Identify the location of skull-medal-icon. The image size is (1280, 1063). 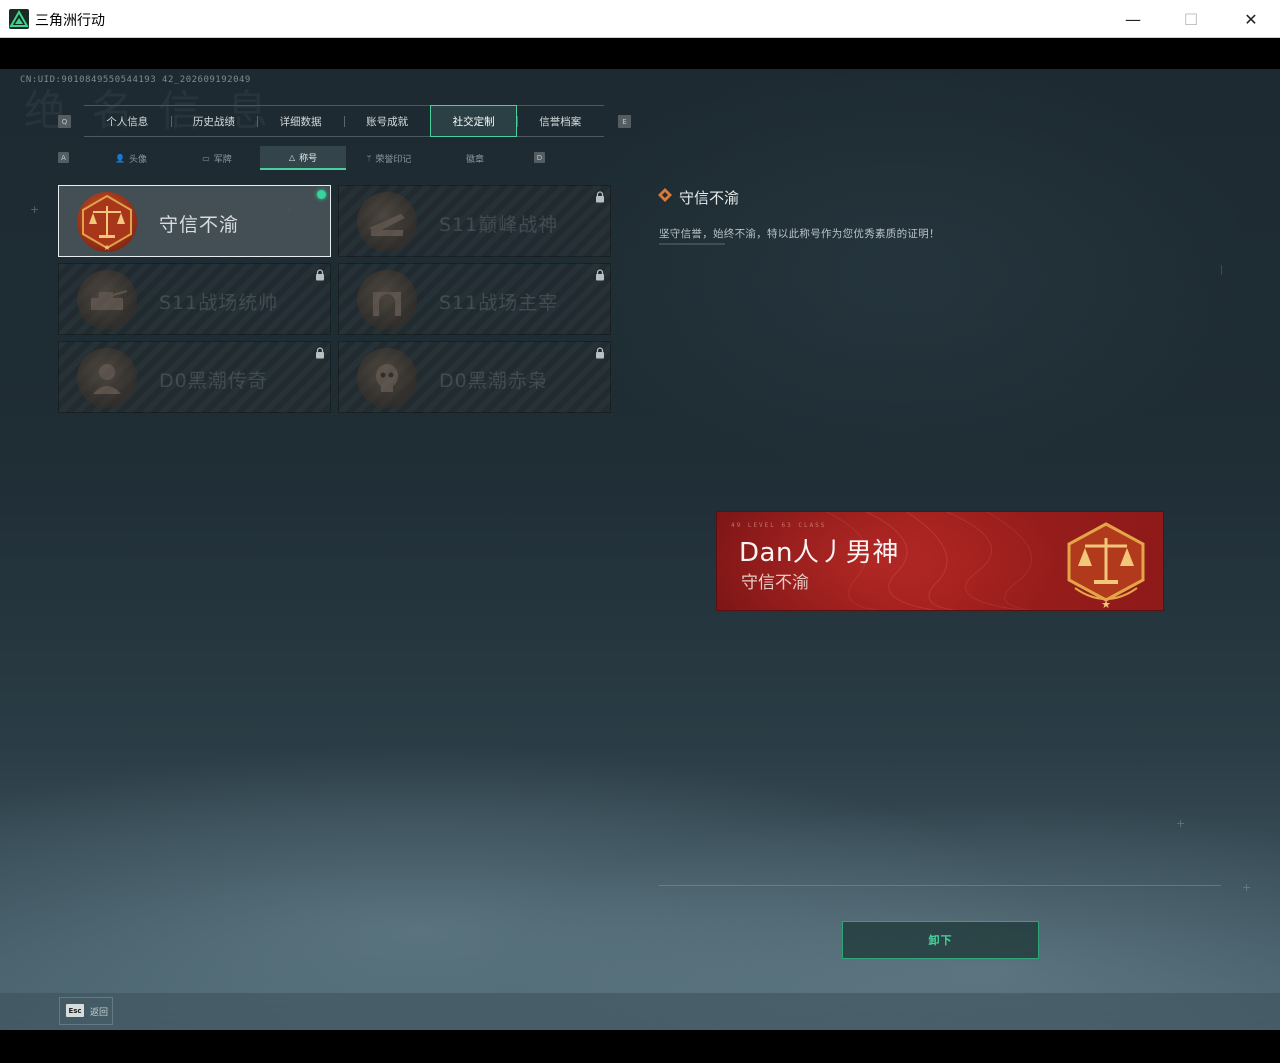
(387, 378).